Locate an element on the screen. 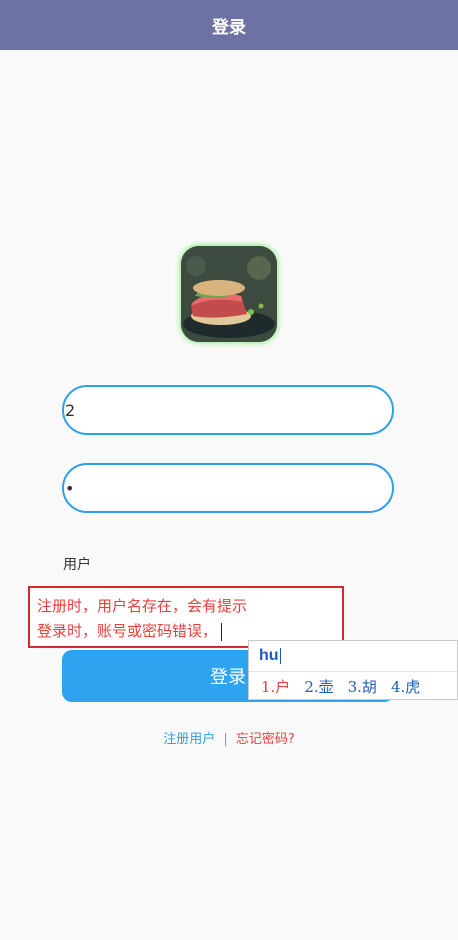  ime-candidate-list: 1.户 2.壶 3.胡 4.虎 is located at coordinates (353, 686).